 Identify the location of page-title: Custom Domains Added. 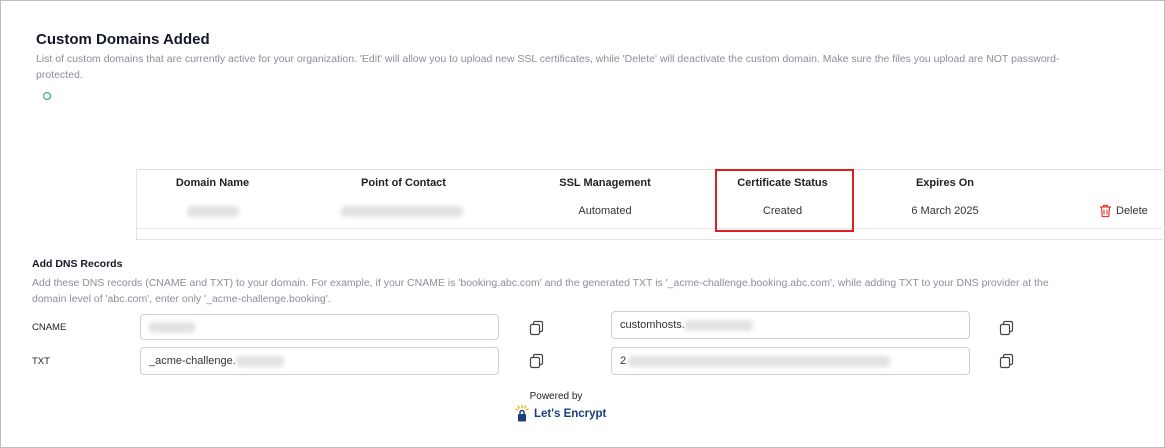
(123, 39).